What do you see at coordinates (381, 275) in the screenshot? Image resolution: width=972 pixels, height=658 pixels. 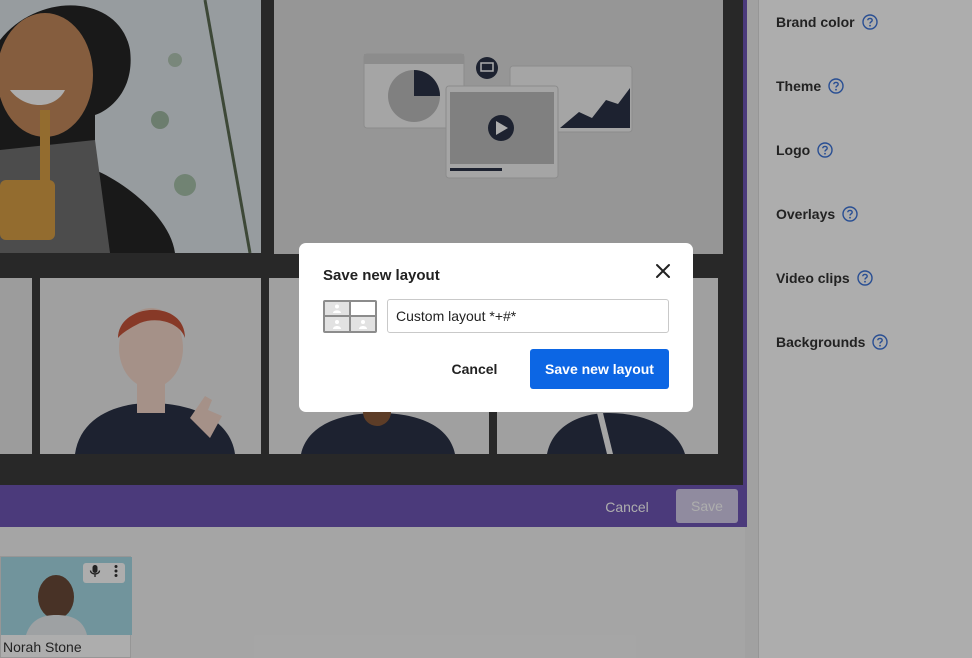 I see `dialog-title: Save new layout` at bounding box center [381, 275].